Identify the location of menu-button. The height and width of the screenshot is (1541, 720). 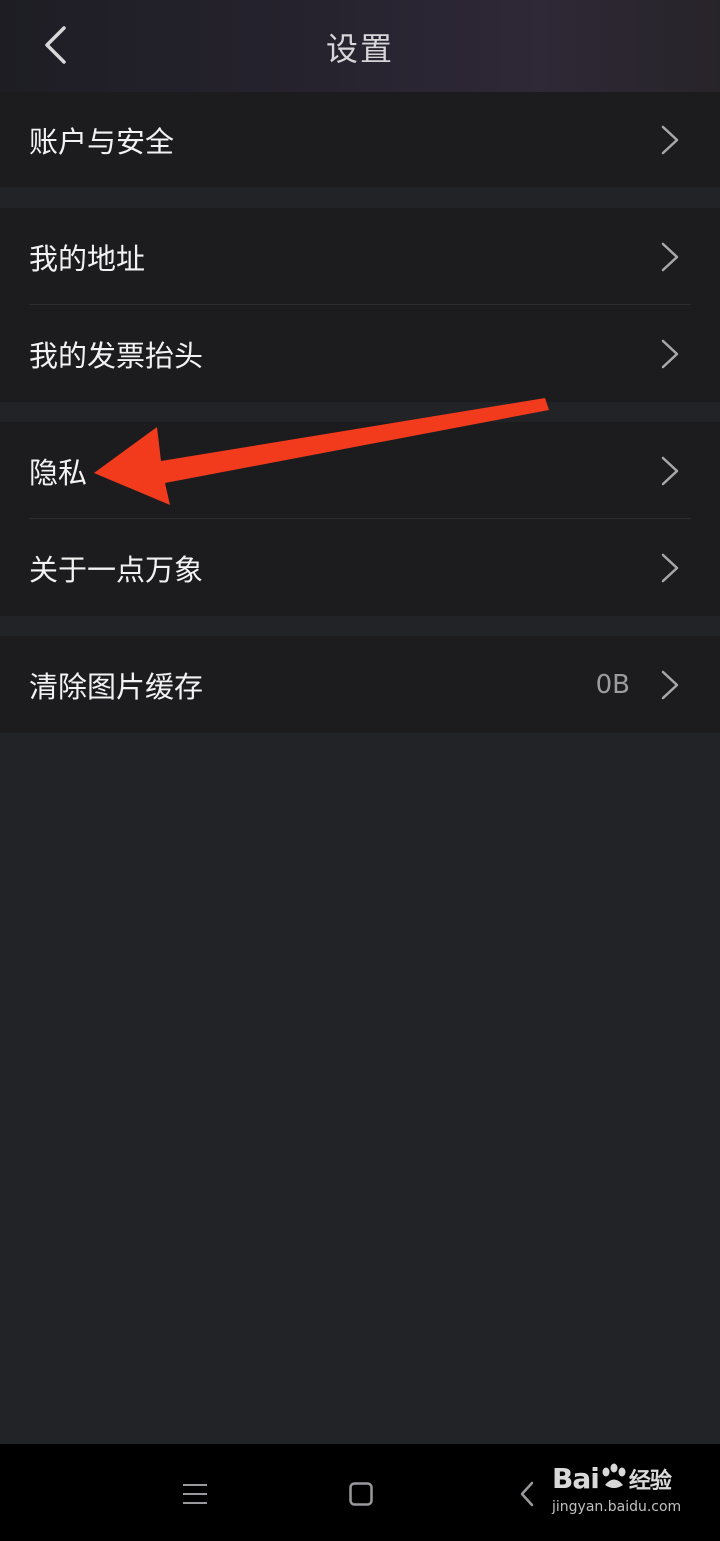
(195, 1494).